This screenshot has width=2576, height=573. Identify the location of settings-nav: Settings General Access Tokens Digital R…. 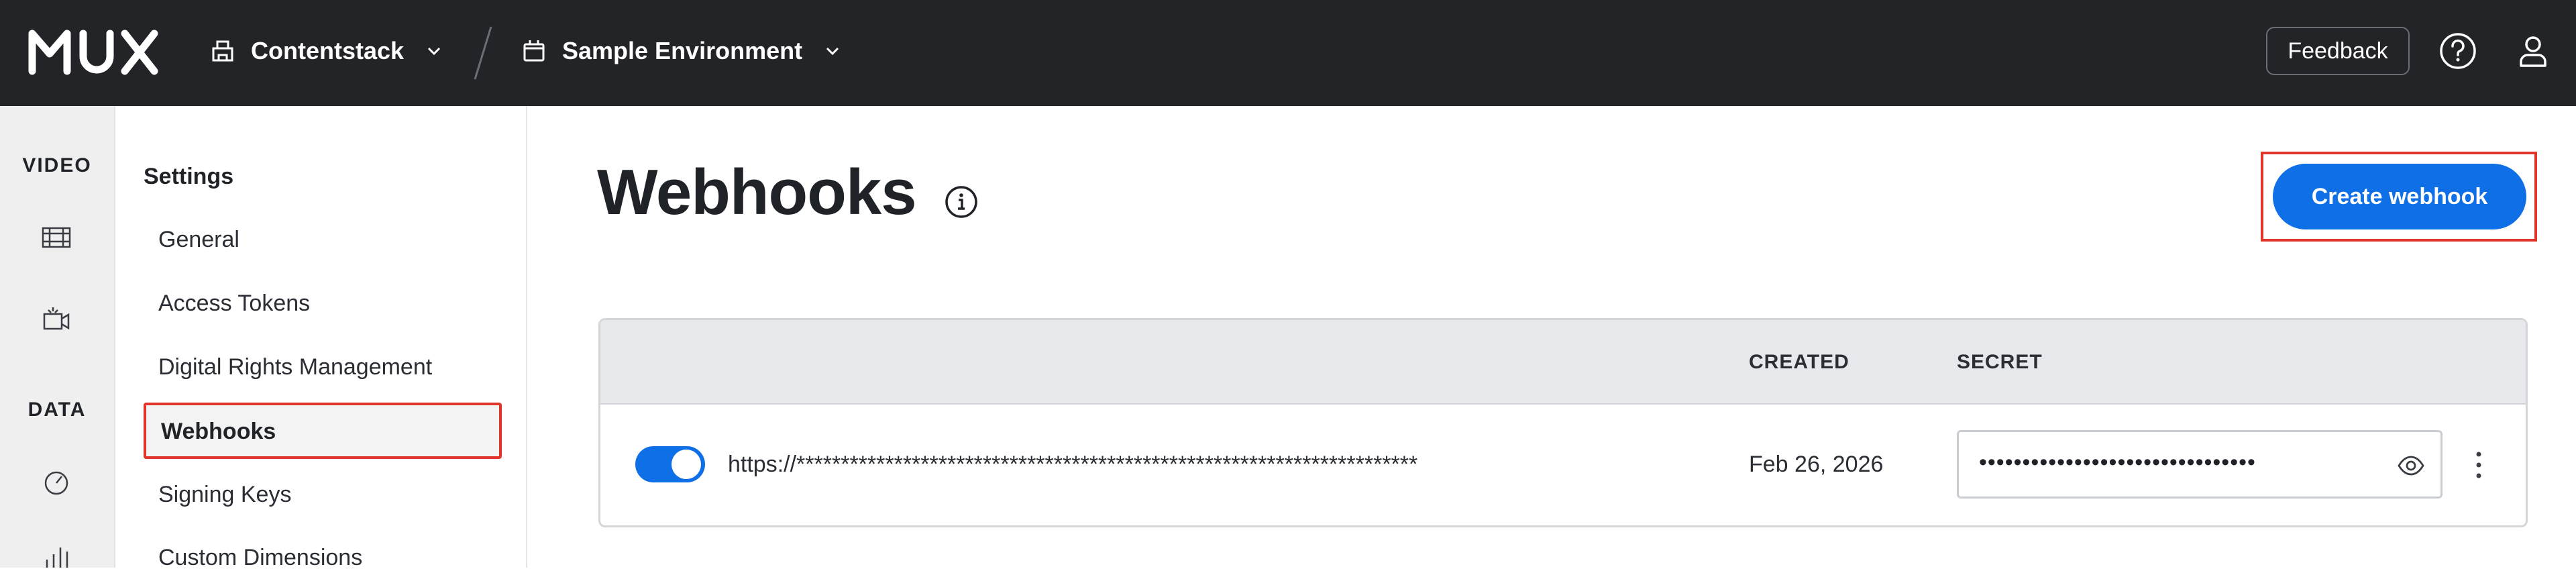
(321, 338).